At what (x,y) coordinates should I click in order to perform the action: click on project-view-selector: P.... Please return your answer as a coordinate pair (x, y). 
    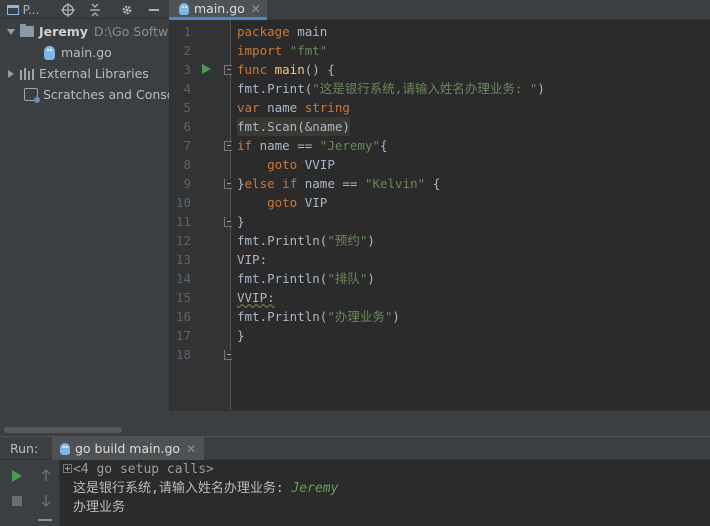
    Looking at the image, I should click on (23, 9).